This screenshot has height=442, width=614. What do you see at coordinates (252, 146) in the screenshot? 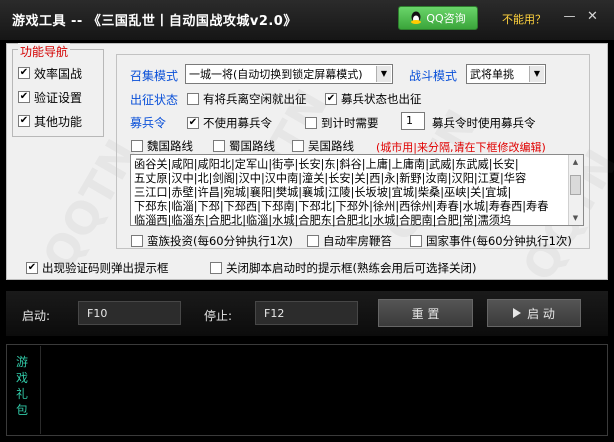
I see `route-shu-label: 蜀国路线` at bounding box center [252, 146].